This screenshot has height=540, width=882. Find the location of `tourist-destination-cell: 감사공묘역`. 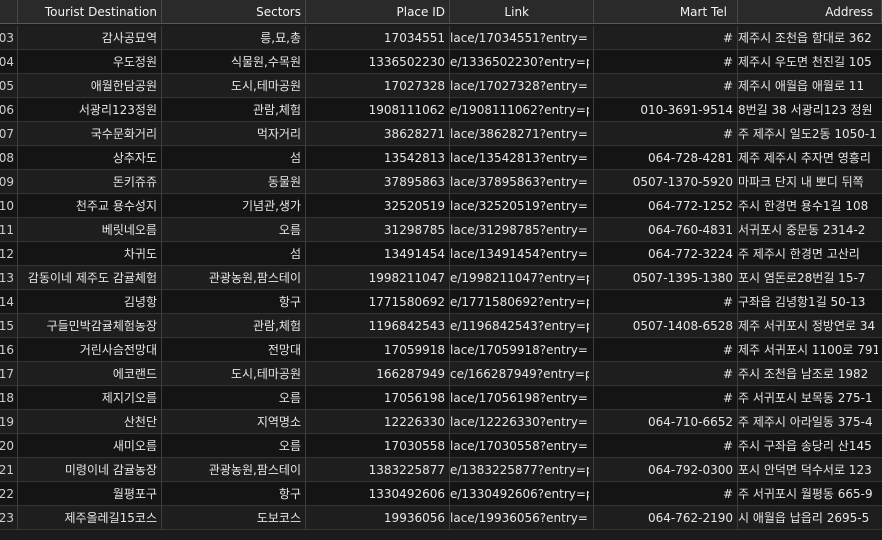

tourist-destination-cell: 감사공묘역 is located at coordinates (90, 38).